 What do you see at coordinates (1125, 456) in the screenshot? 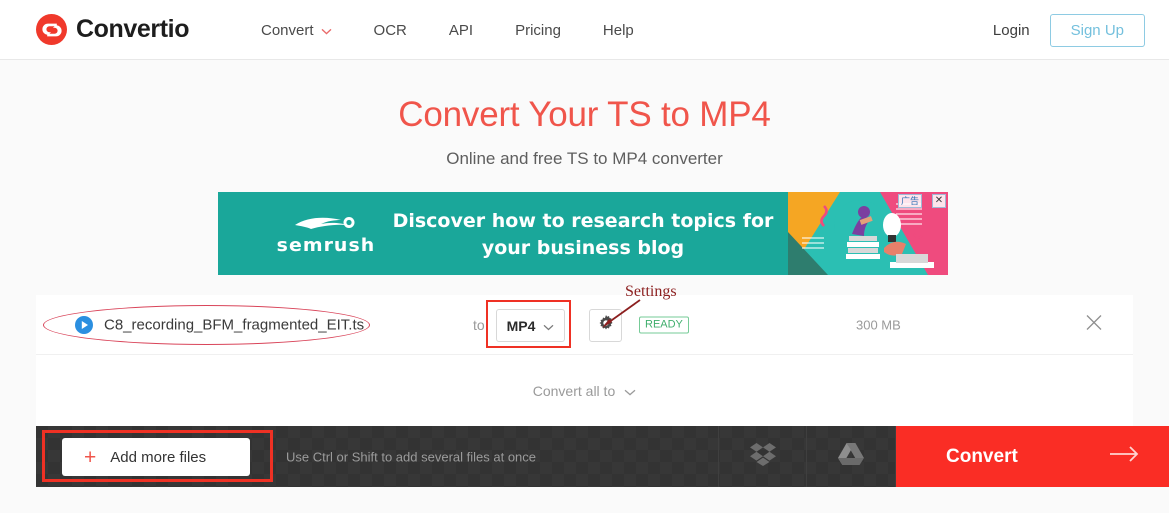
I see `arrow-right-icon` at bounding box center [1125, 456].